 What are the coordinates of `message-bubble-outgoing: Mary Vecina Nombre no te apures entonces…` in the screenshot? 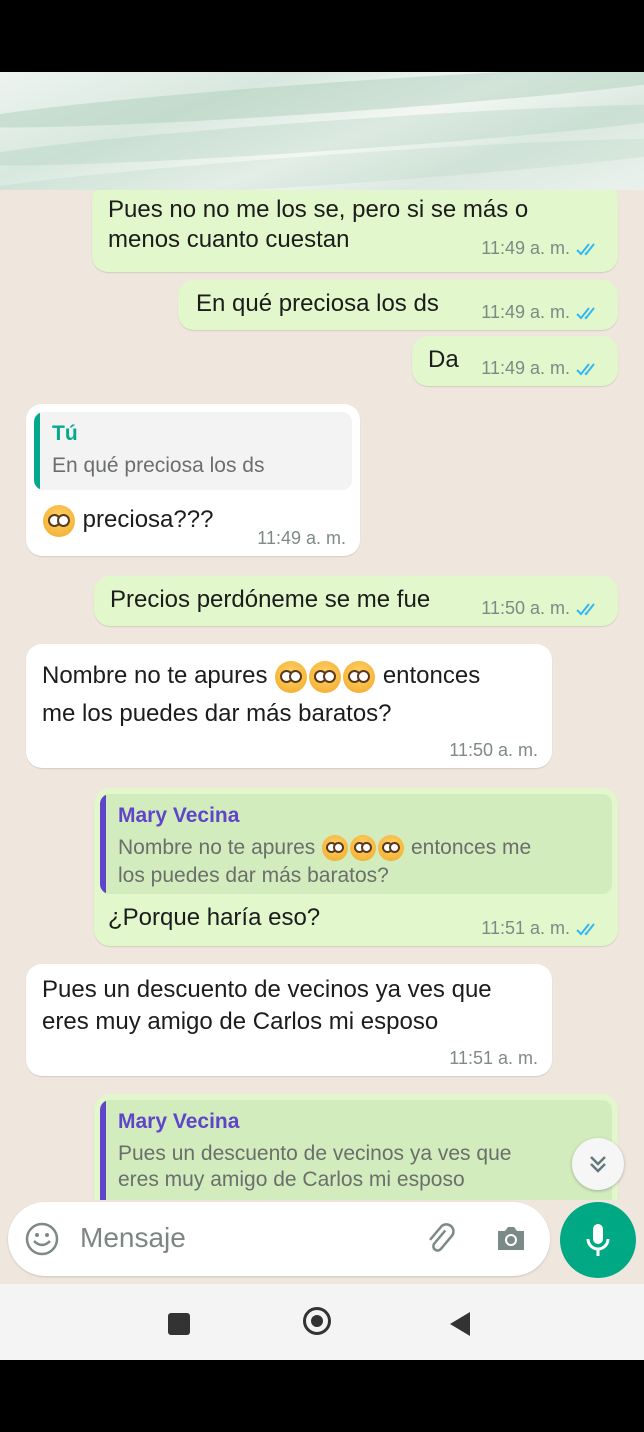 It's located at (356, 867).